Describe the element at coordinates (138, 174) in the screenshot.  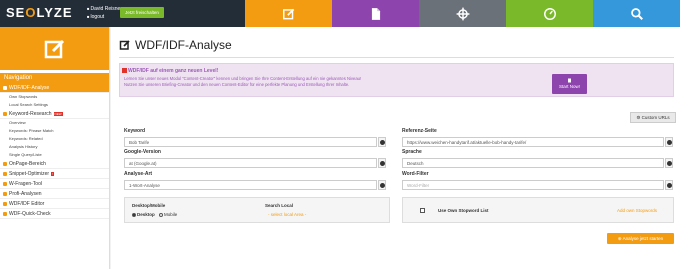
I see `analyse-type-label: Analyse-Art` at that location.